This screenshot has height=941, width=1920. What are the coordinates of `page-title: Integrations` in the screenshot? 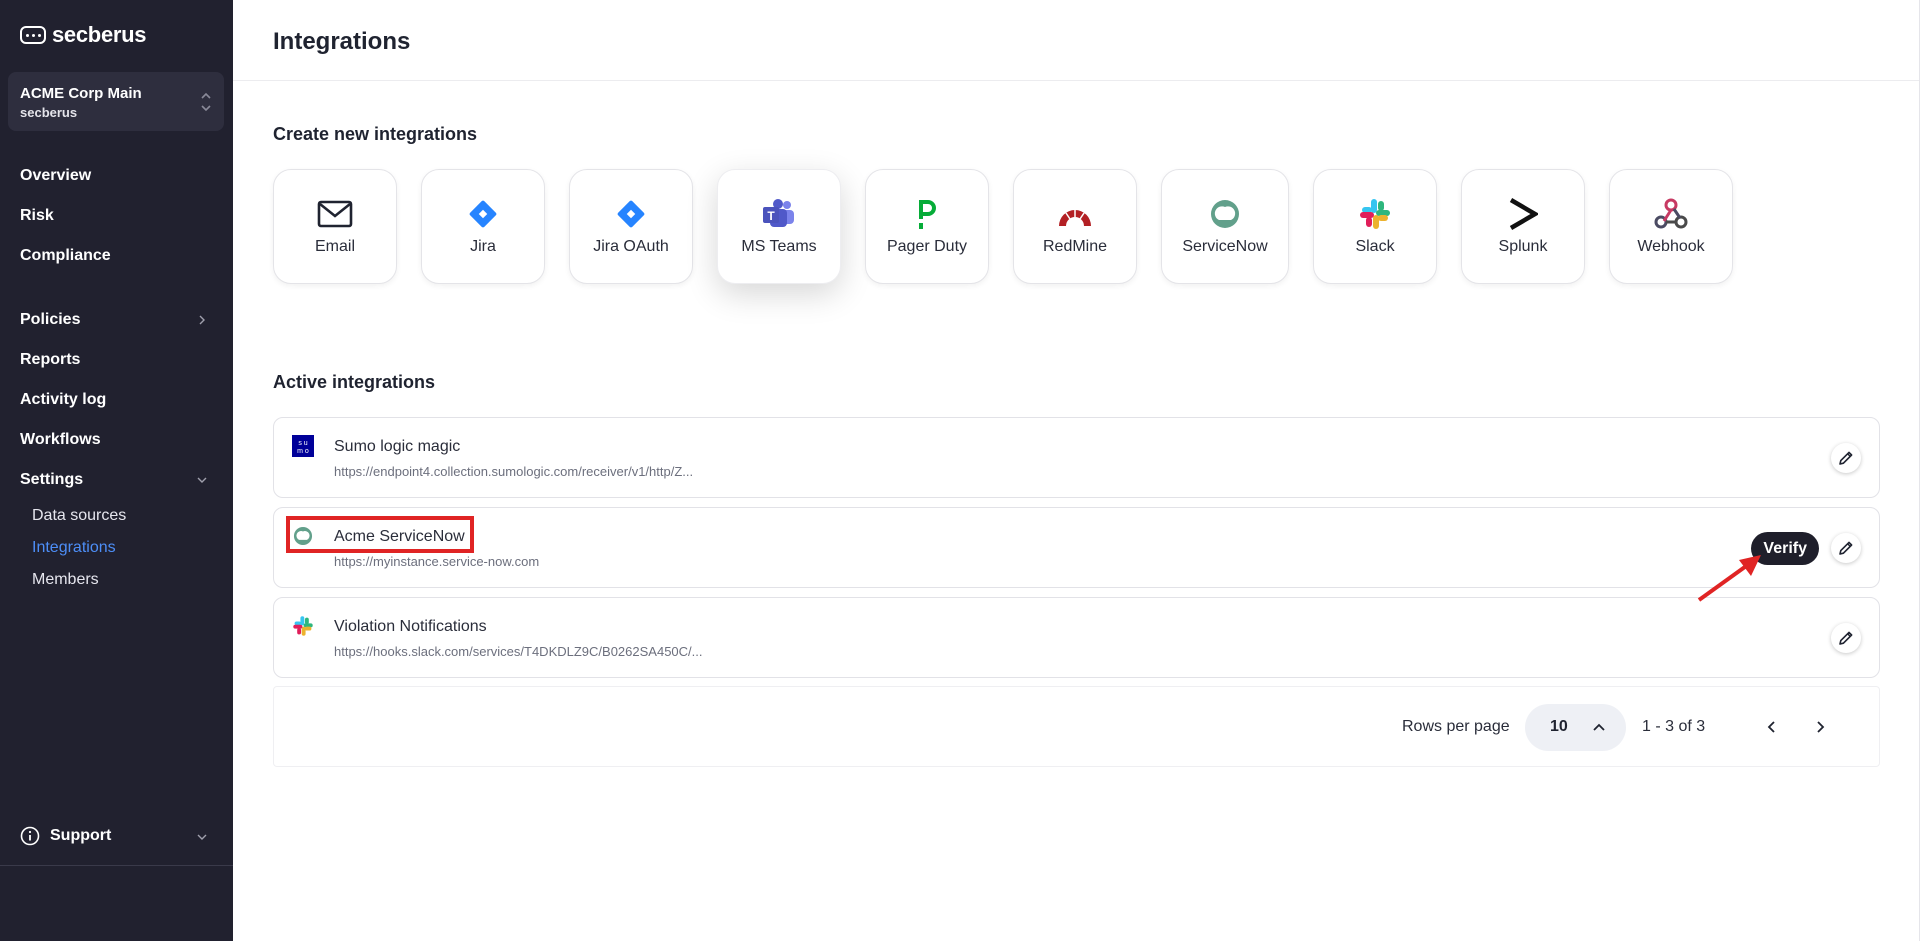 It's located at (342, 41).